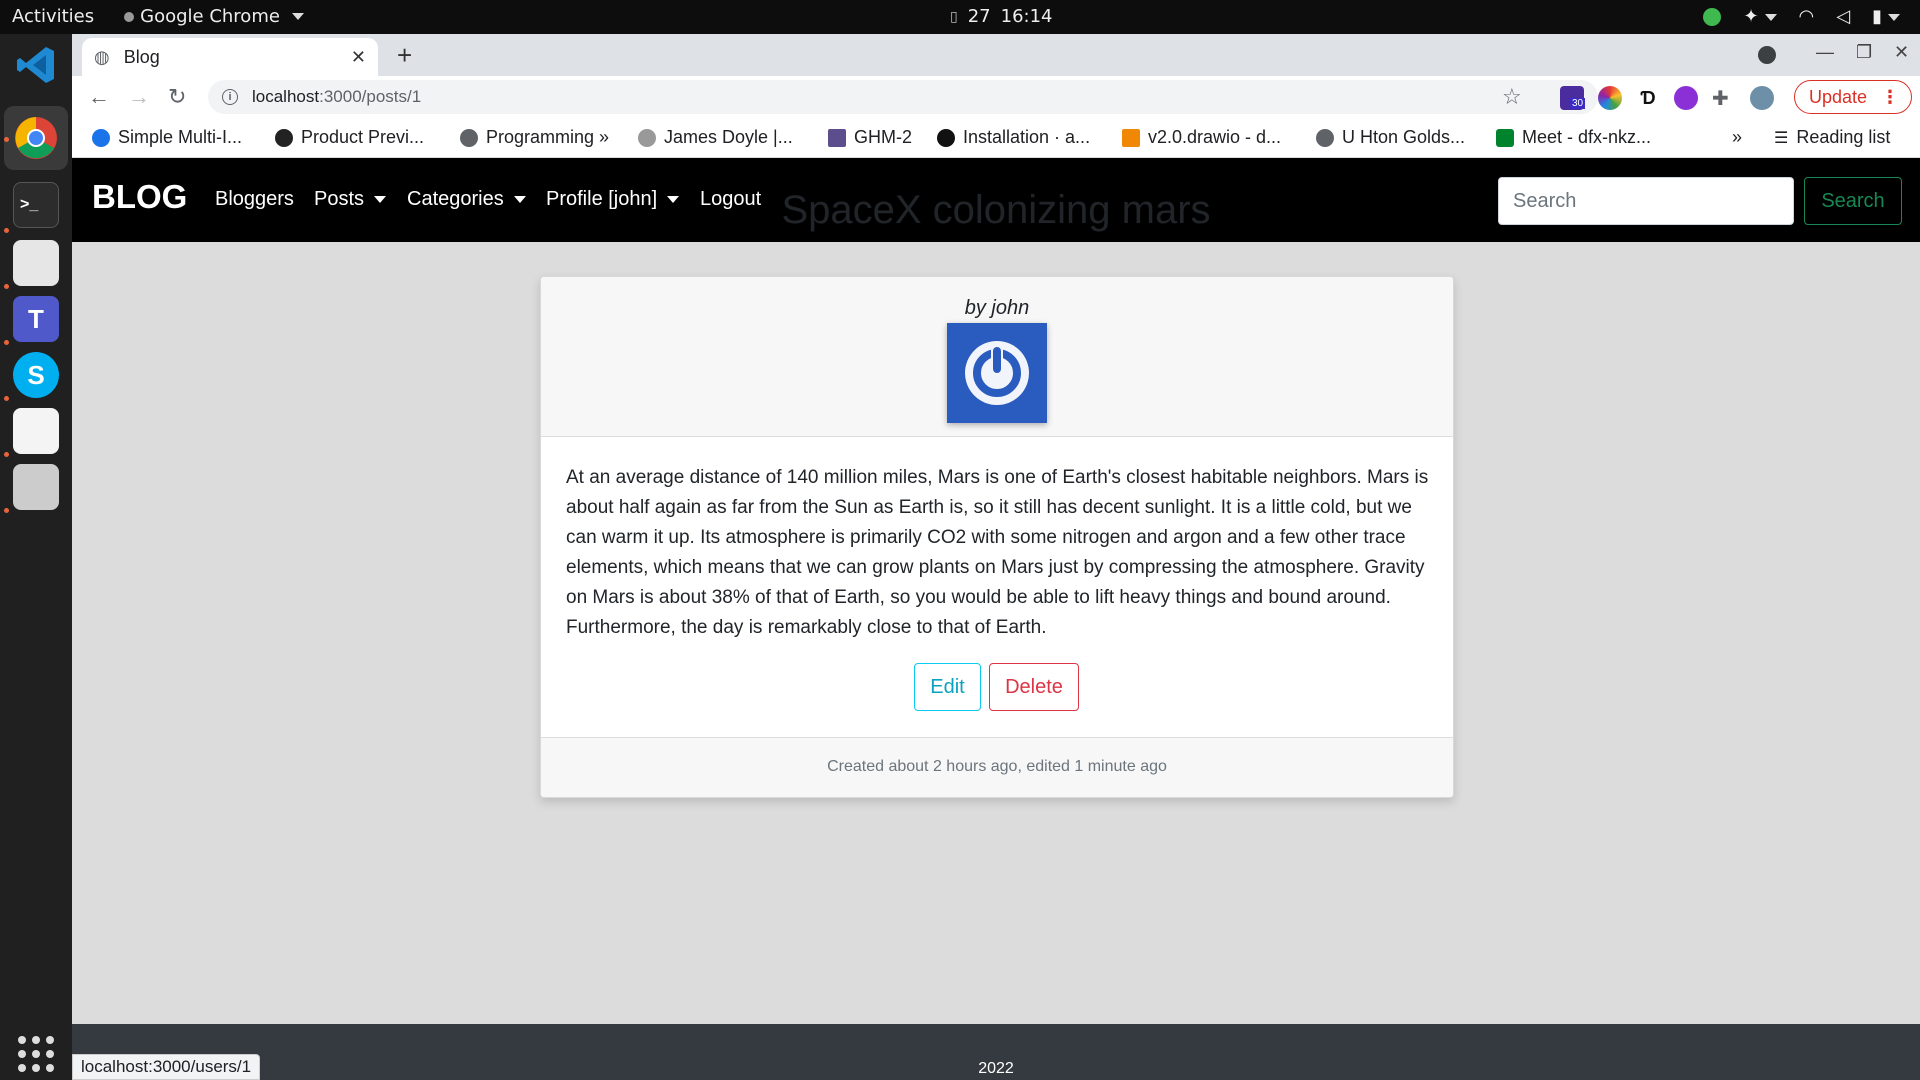  I want to click on tab-search-icon, so click(1767, 55).